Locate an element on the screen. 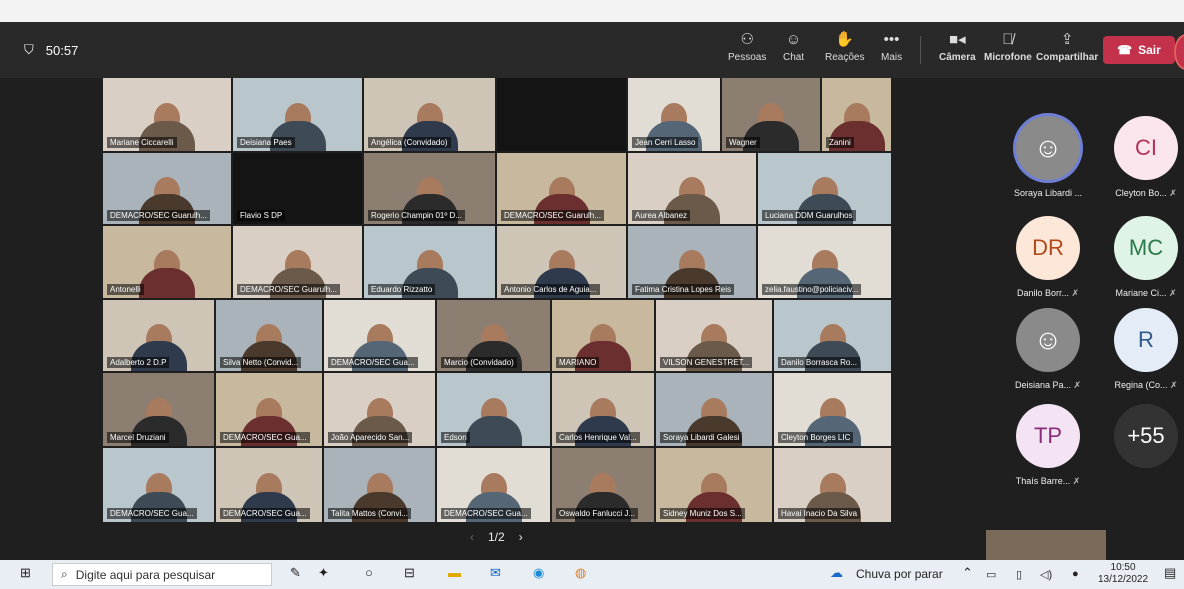 This screenshot has height=589, width=1184. participant-avatar-card: +55 is located at coordinates (1141, 436).